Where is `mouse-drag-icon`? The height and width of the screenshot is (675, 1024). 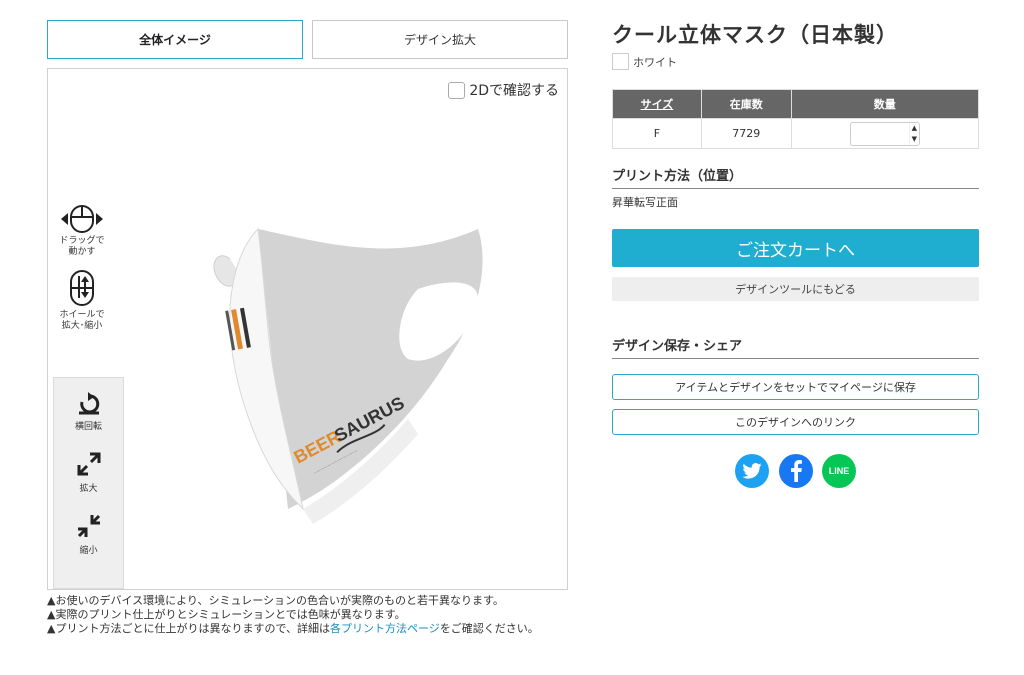 mouse-drag-icon is located at coordinates (82, 219).